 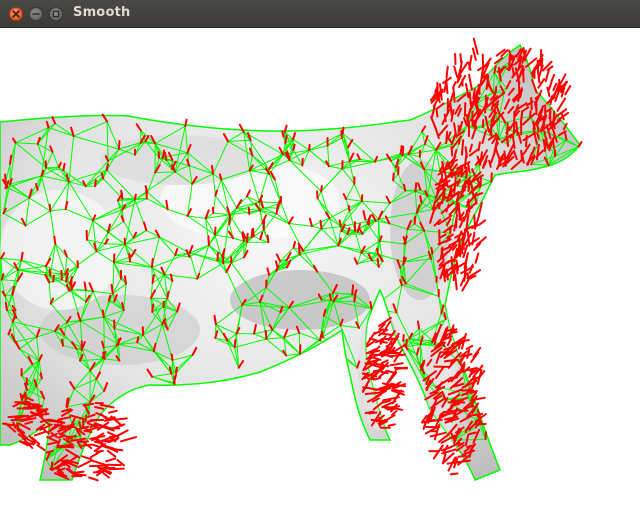 I want to click on title-bar: Smooth, so click(x=320, y=14).